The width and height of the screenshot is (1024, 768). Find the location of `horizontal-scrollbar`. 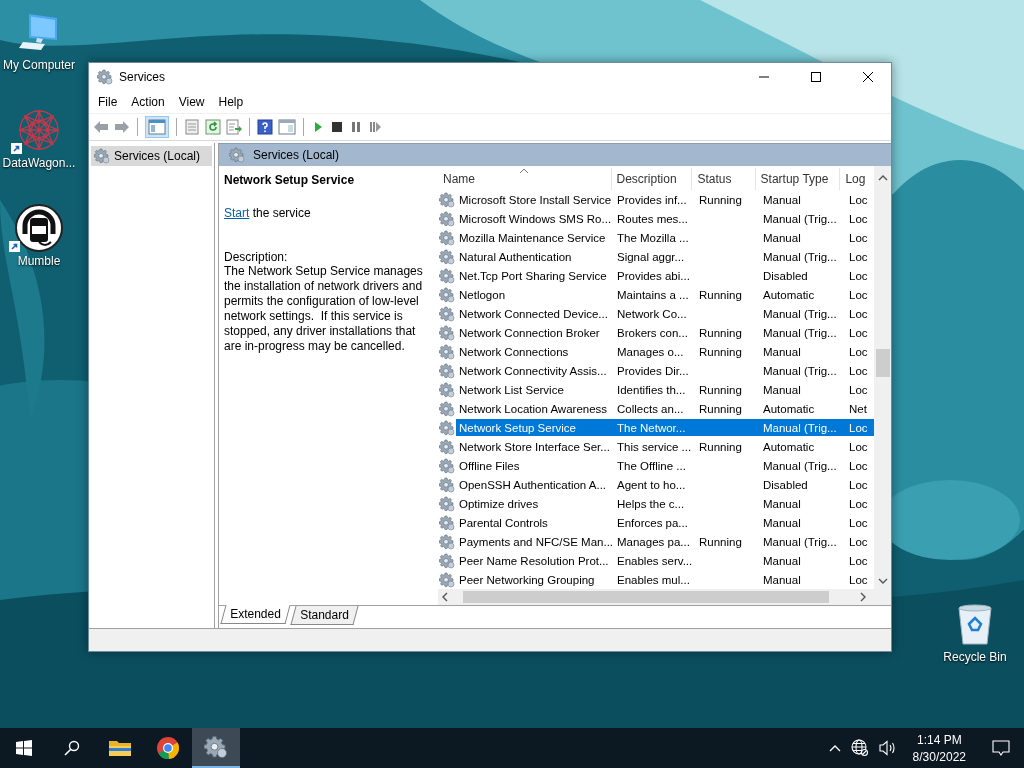

horizontal-scrollbar is located at coordinates (664, 597).